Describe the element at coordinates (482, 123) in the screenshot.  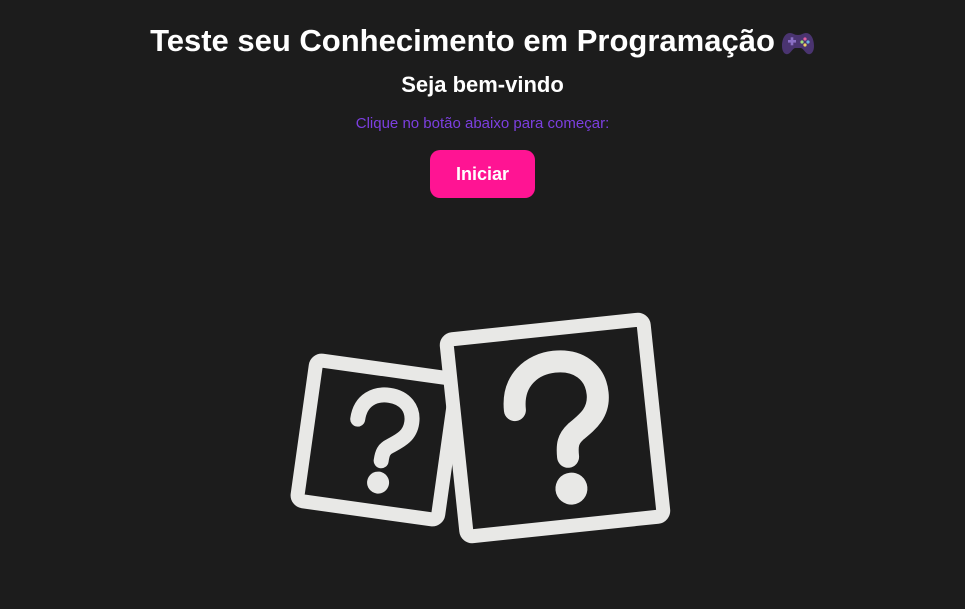
I see `instruction-text: Clique no botão abaixo para começar:` at that location.